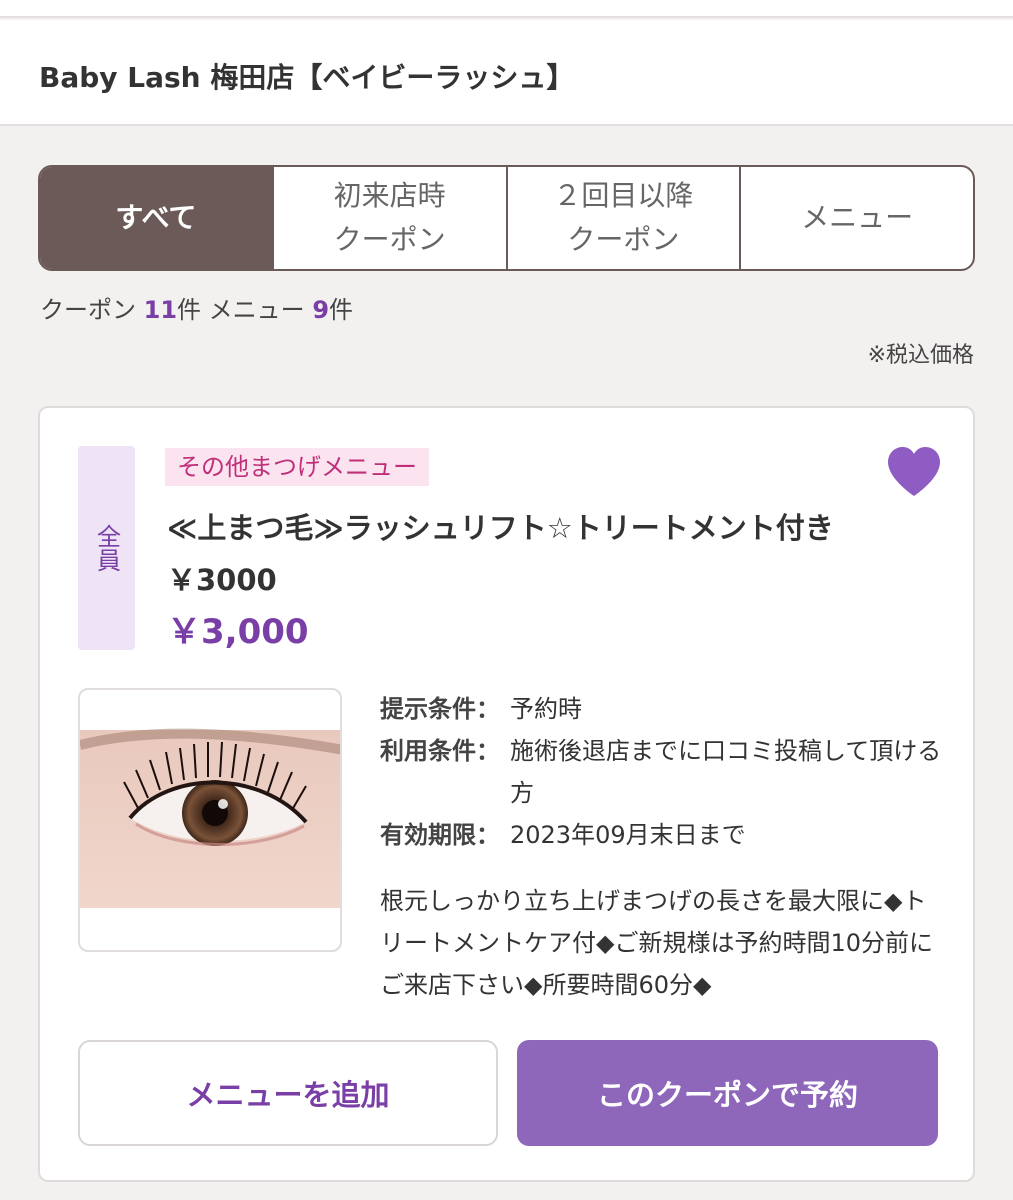 The height and width of the screenshot is (1200, 1013). What do you see at coordinates (628, 835) in the screenshot?
I see `condition-value: 2023年09月末日まで` at bounding box center [628, 835].